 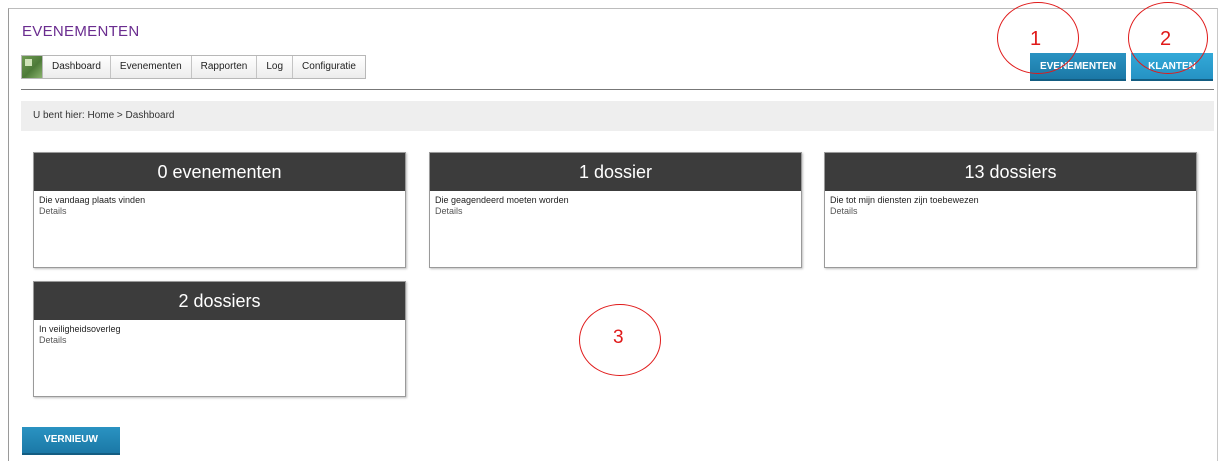 I want to click on menu-item-log: Log, so click(x=275, y=67).